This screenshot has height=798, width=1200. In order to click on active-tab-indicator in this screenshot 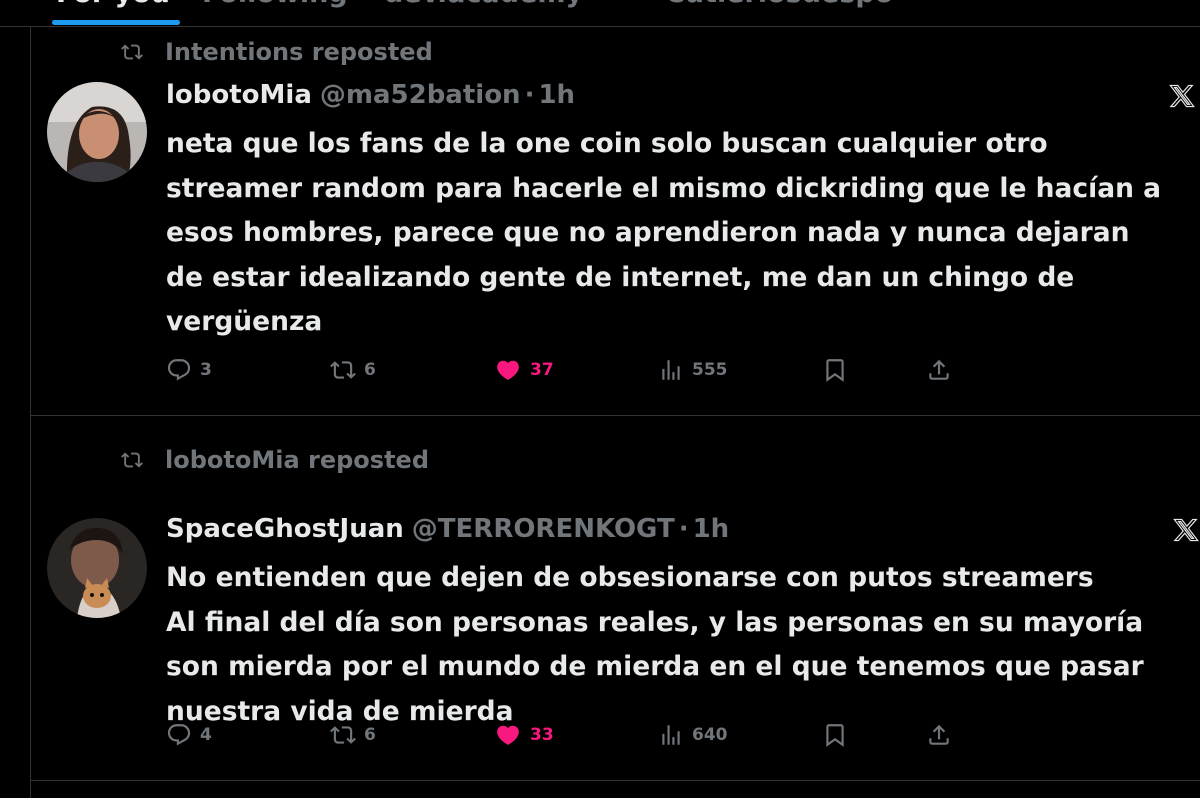, I will do `click(116, 22)`.